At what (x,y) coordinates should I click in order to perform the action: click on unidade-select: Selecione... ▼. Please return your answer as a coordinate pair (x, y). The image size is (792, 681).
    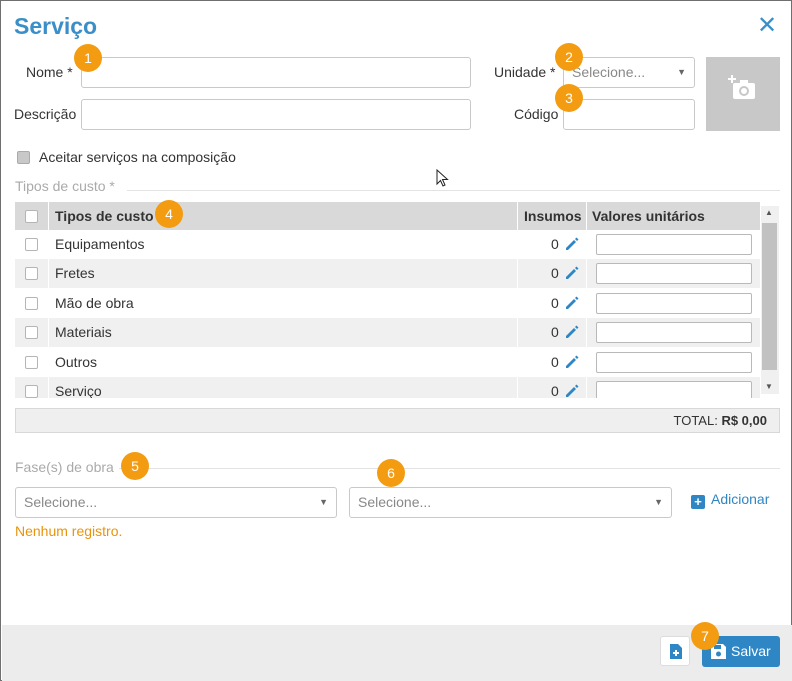
    Looking at the image, I should click on (629, 72).